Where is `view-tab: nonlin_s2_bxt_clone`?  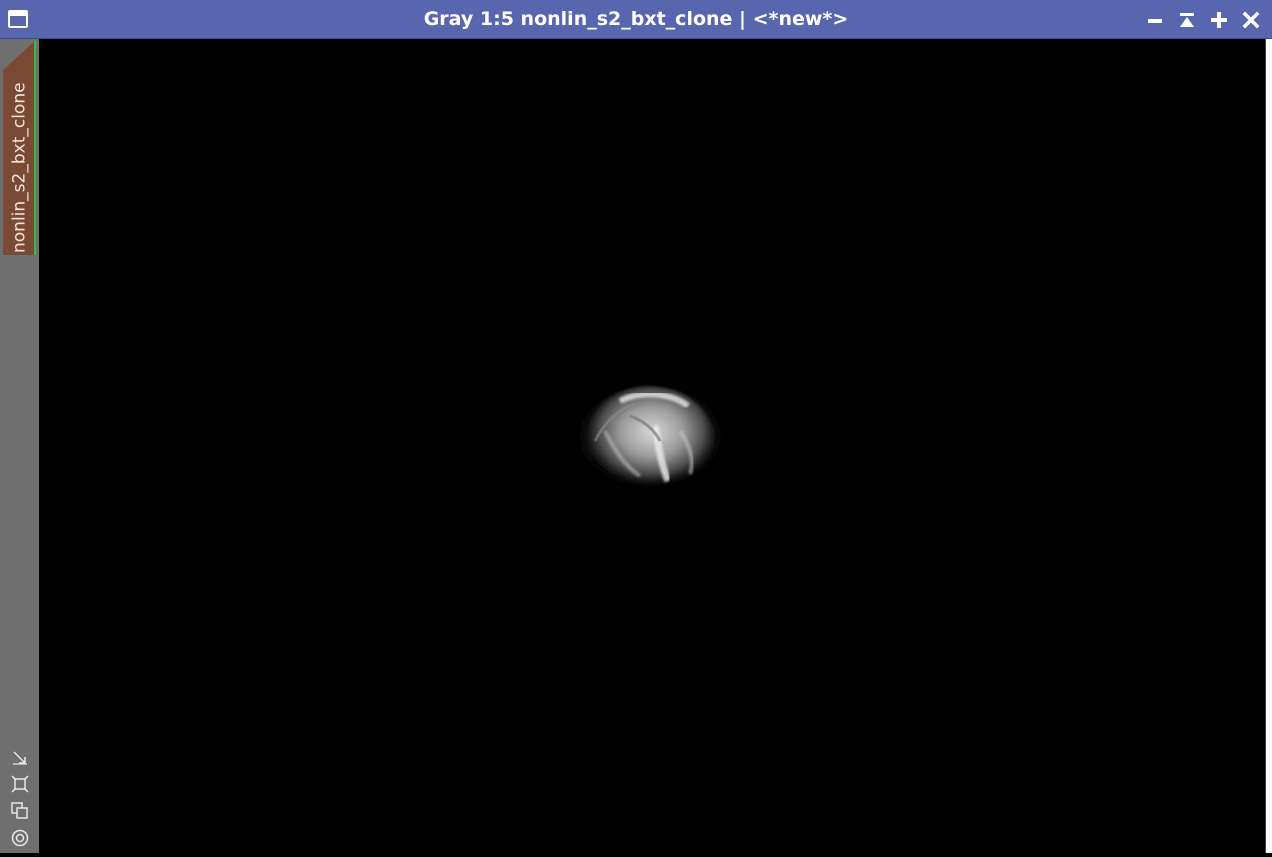 view-tab: nonlin_s2_bxt_clone is located at coordinates (19, 147).